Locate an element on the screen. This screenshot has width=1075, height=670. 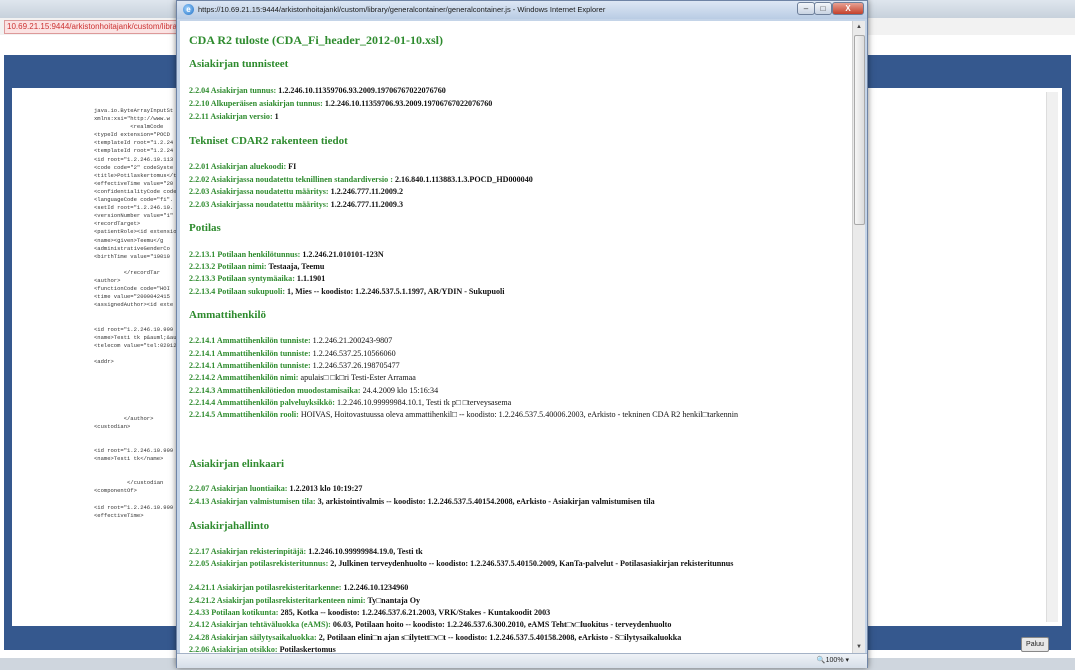
field-label: 2.2.01 Asiakirjan aluekoodi: is located at coordinates (238, 166).